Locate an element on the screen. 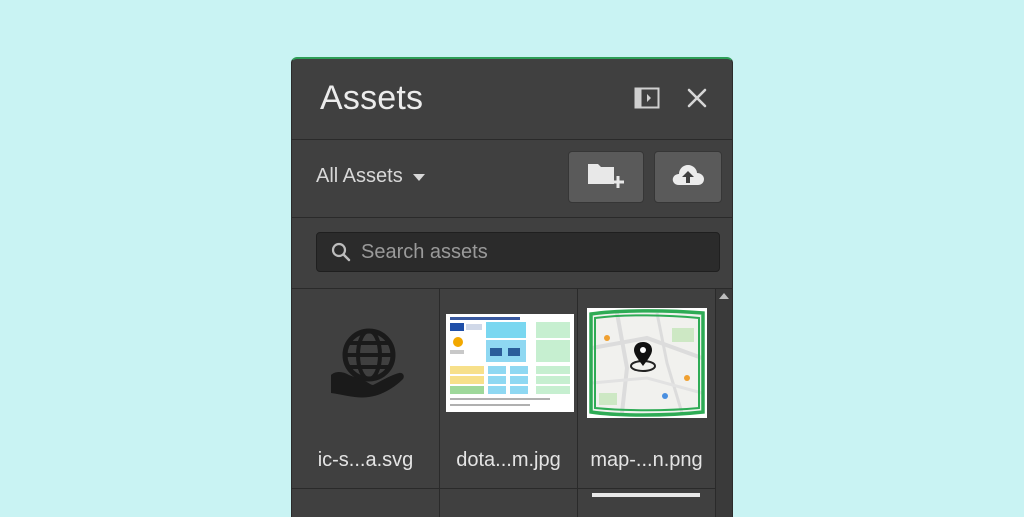 Image resolution: width=1024 pixels, height=517 pixels. sidebar-toggle-icon is located at coordinates (647, 100).